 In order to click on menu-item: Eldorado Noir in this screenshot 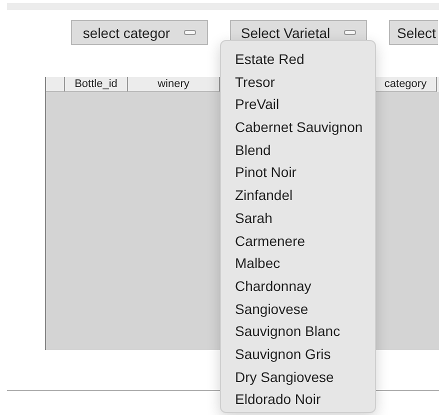, I will do `click(298, 399)`.